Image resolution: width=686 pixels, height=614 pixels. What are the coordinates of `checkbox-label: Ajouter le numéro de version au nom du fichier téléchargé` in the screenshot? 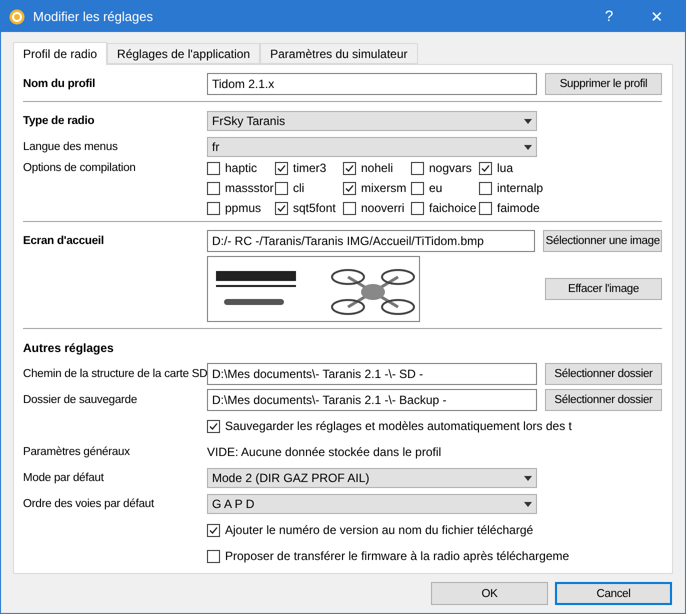 It's located at (379, 530).